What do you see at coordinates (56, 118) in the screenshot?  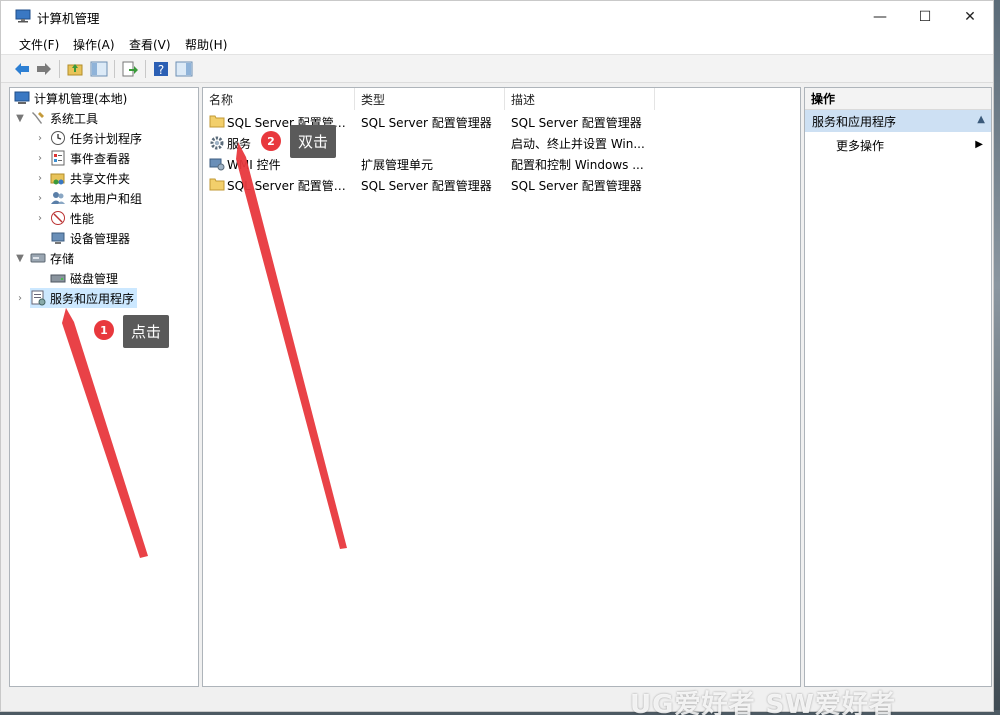 I see `tree-item-system-tools: ▼ 系统工具` at bounding box center [56, 118].